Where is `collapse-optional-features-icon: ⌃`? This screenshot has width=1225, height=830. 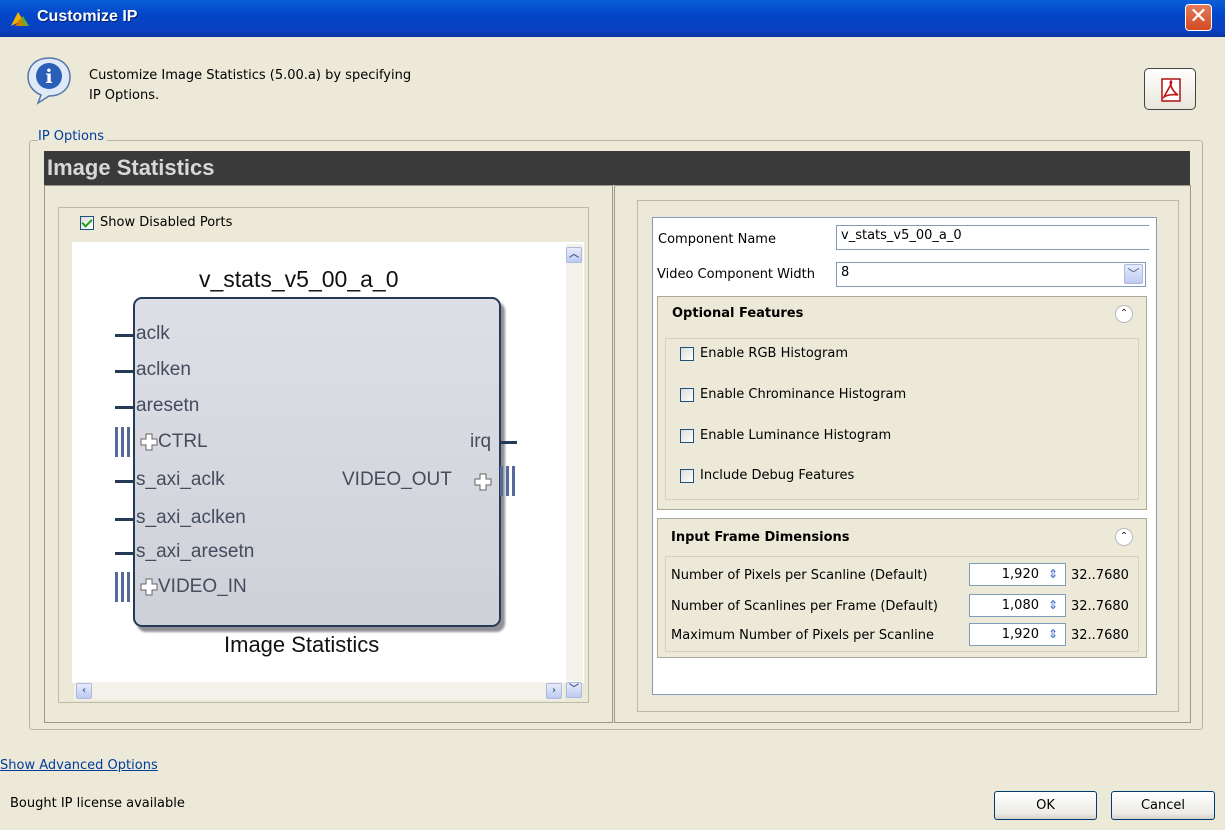 collapse-optional-features-icon: ⌃ is located at coordinates (1124, 314).